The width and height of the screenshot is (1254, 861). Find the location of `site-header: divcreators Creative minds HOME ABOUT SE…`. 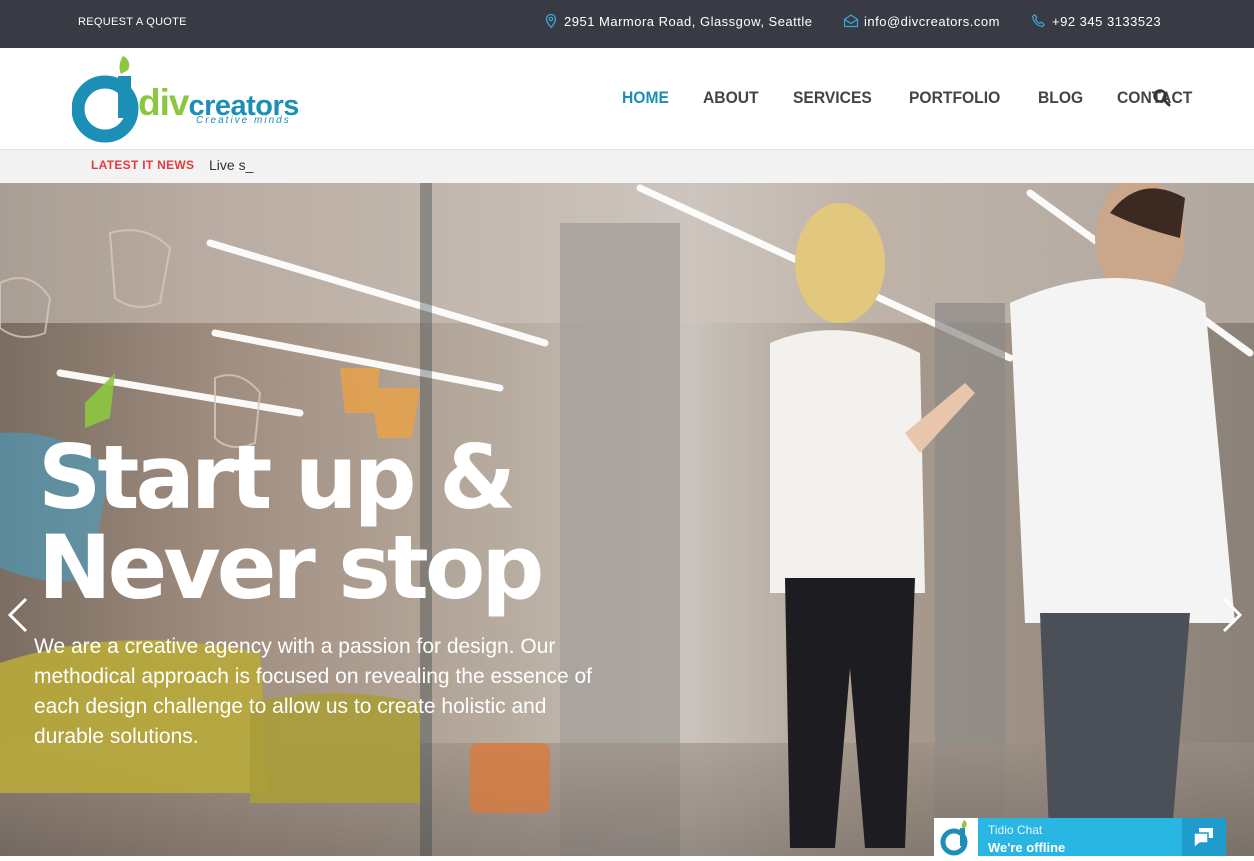

site-header: divcreators Creative minds HOME ABOUT SE… is located at coordinates (627, 99).